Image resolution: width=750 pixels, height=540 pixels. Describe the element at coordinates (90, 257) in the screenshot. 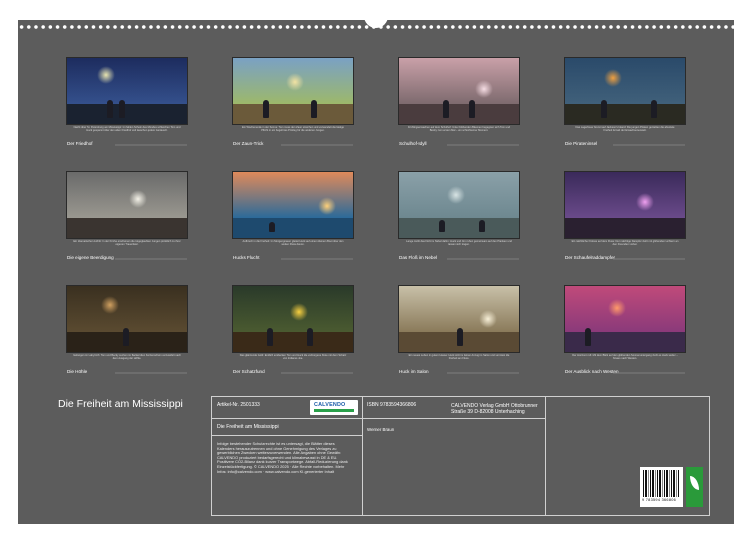

I see `month-title: Die eigene Beerdigung` at that location.